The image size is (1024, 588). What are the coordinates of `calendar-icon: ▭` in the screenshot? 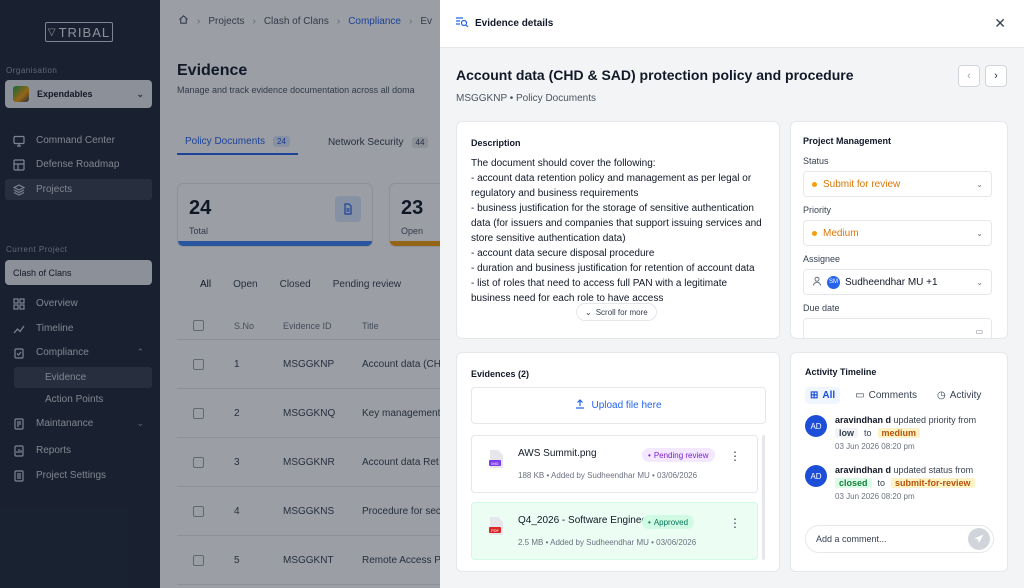 It's located at (979, 331).